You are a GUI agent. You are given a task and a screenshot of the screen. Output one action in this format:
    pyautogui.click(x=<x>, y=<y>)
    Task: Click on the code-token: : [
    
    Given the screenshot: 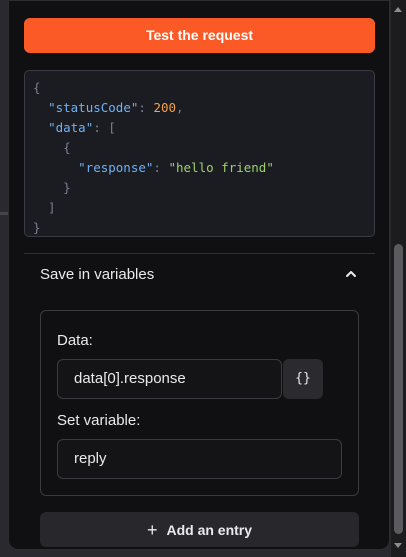 What is the action you would take?
    pyautogui.click(x=104, y=127)
    